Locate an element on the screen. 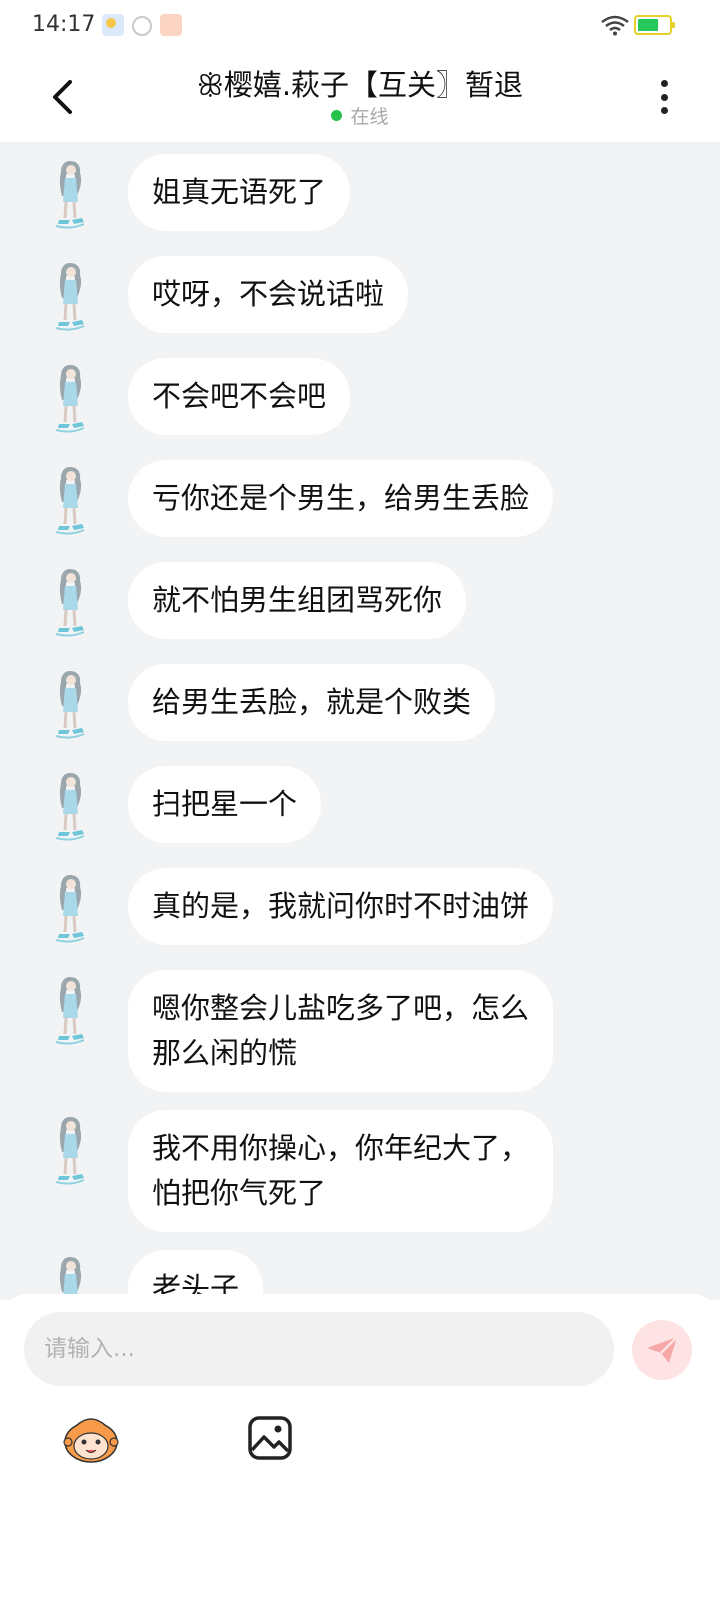  message-bubble: 就不怕男生组团骂死你 is located at coordinates (297, 600).